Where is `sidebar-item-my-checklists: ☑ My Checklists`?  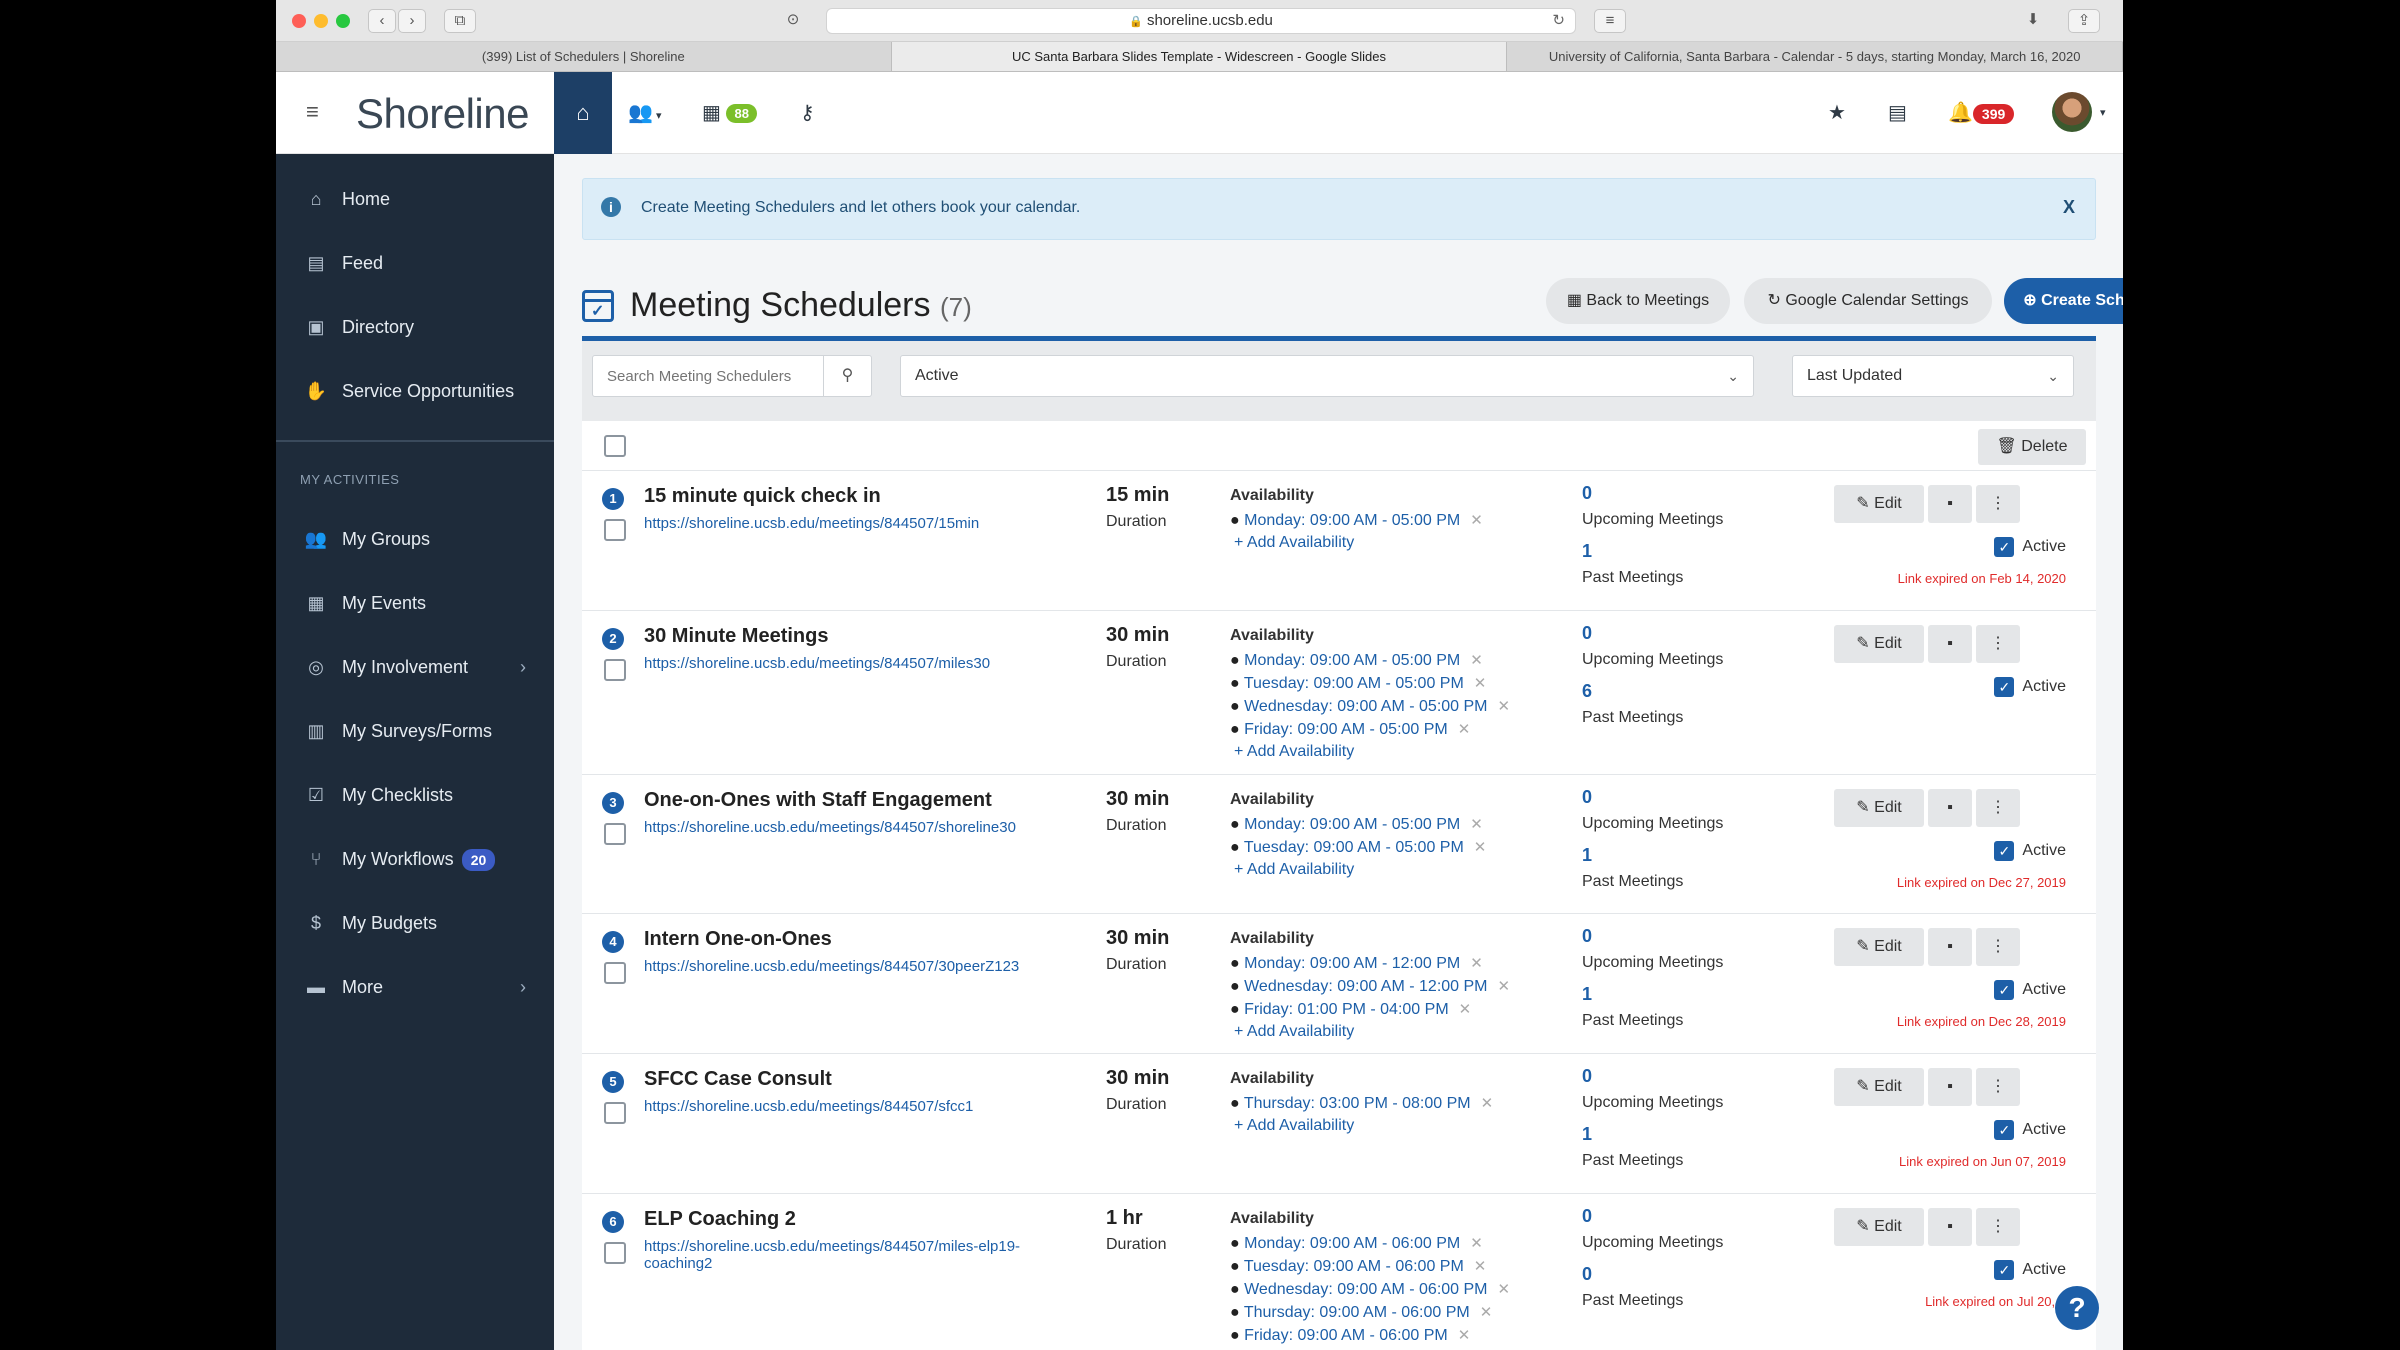 sidebar-item-my-checklists: ☑ My Checklists is located at coordinates (415, 795).